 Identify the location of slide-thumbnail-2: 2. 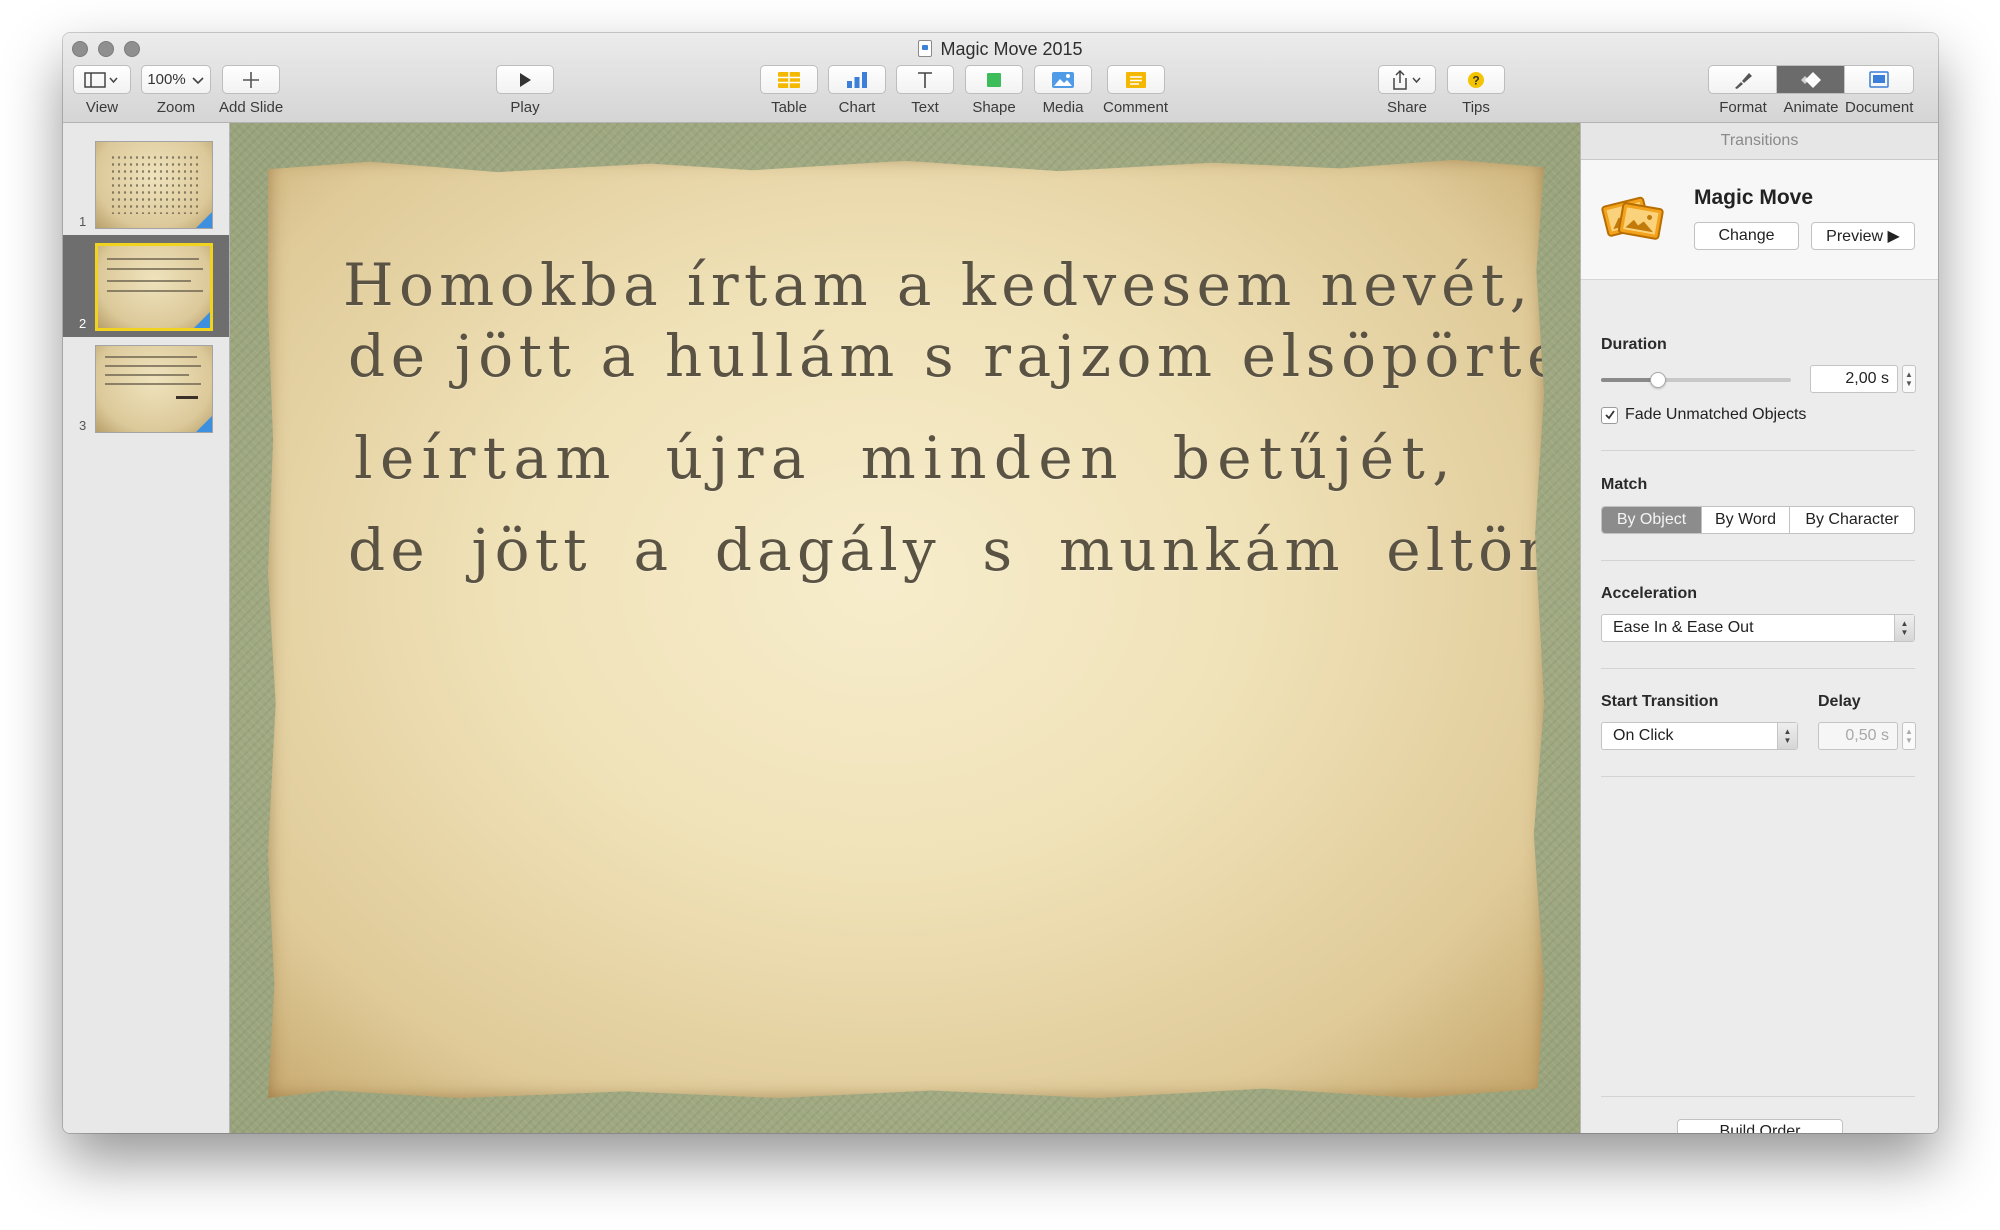
(146, 286).